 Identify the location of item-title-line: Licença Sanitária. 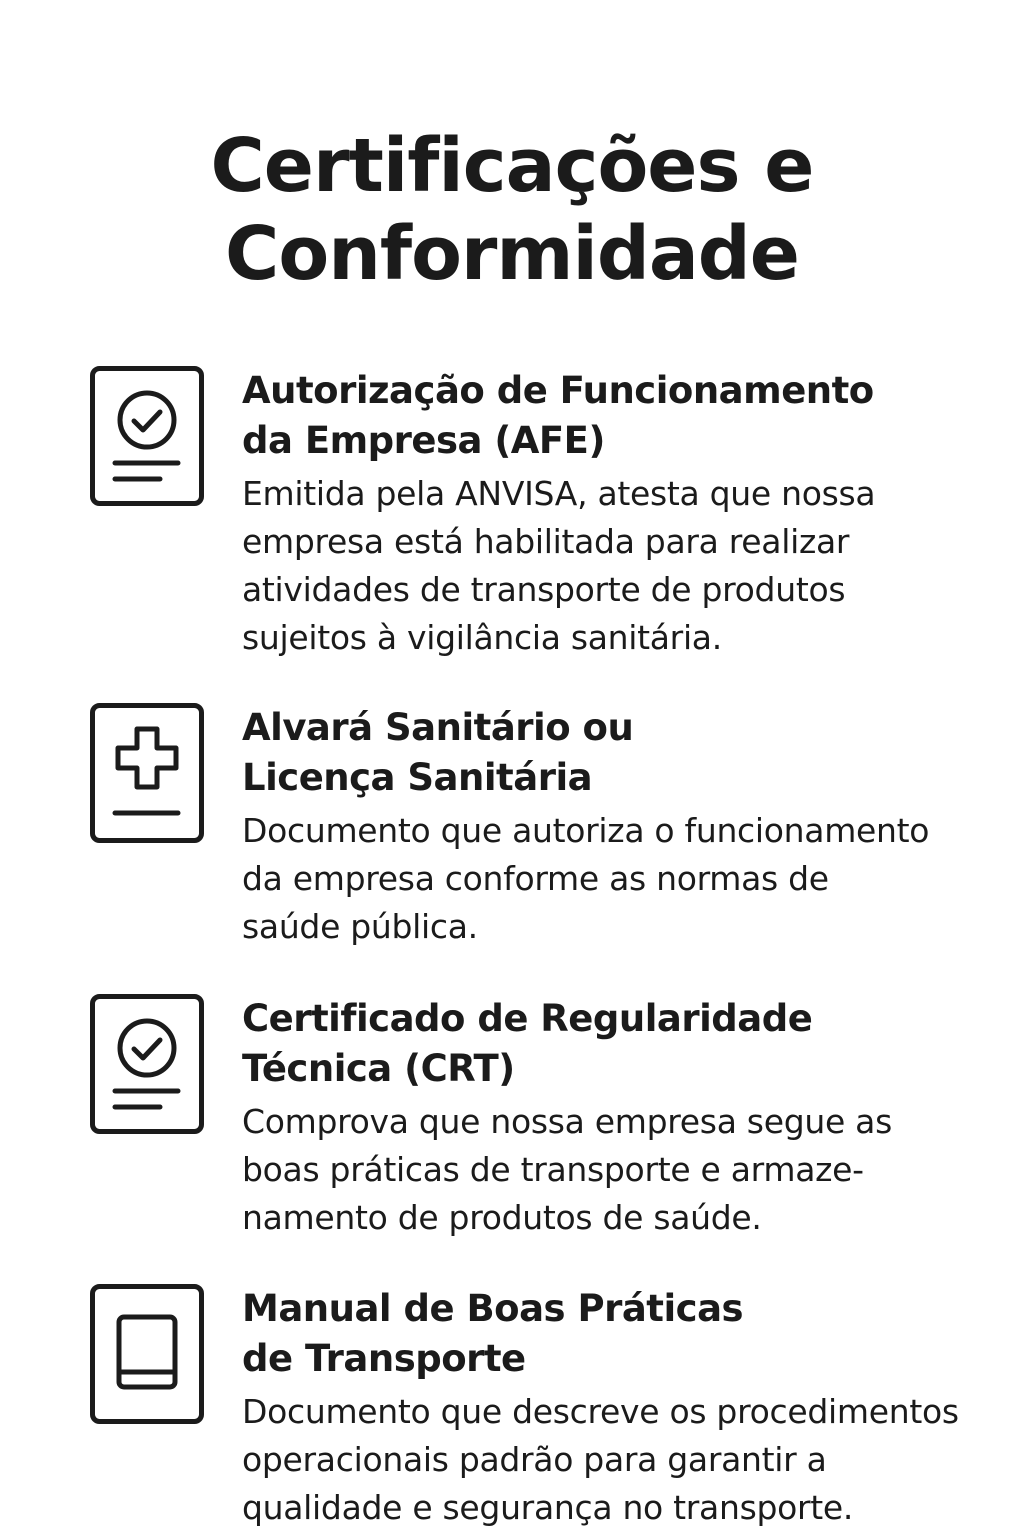
(417, 777).